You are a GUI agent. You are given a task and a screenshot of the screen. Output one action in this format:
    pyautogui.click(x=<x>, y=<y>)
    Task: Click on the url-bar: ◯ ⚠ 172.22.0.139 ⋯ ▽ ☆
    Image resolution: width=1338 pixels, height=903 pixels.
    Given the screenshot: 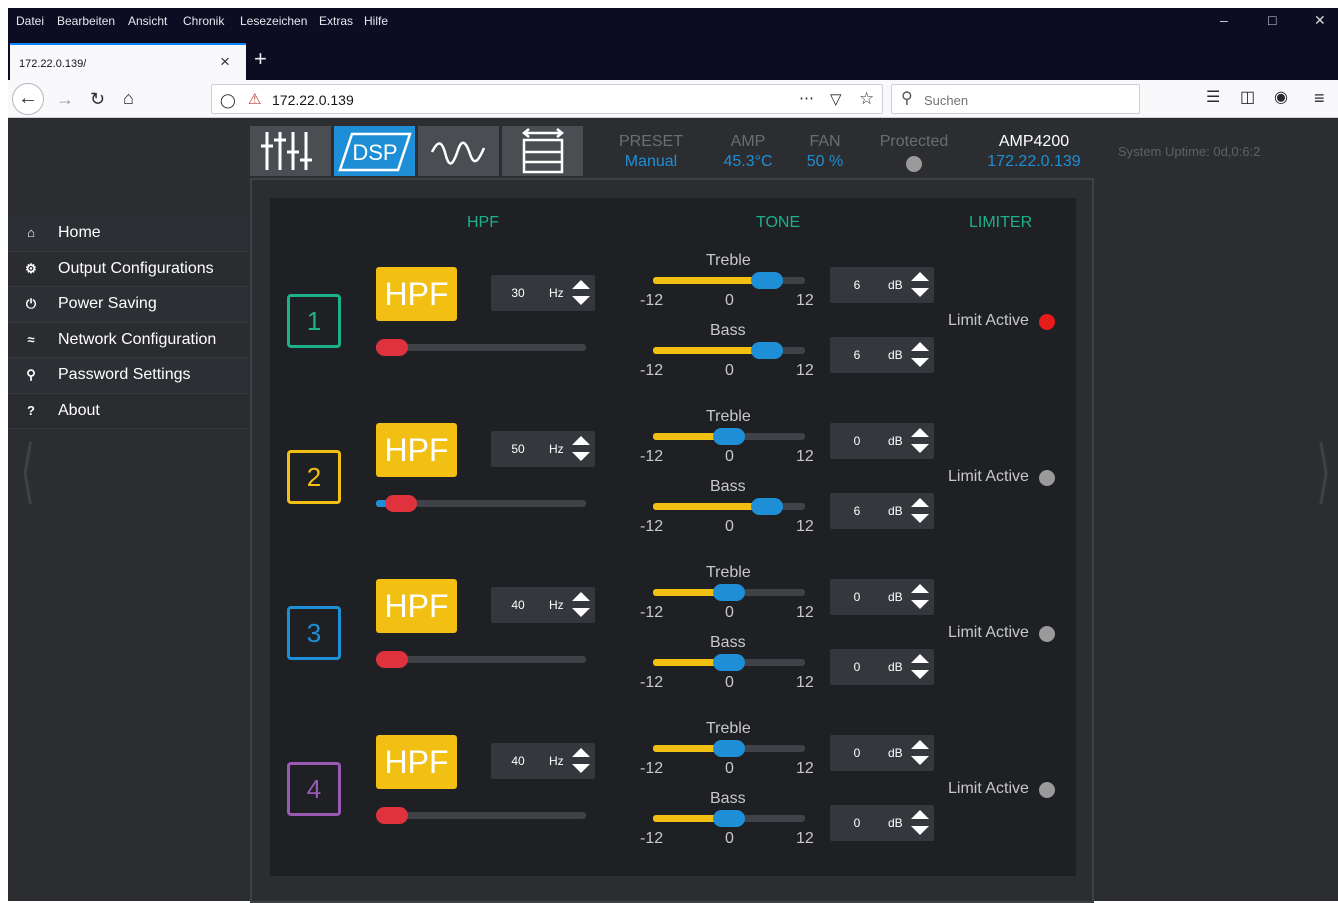 What is the action you would take?
    pyautogui.click(x=547, y=99)
    